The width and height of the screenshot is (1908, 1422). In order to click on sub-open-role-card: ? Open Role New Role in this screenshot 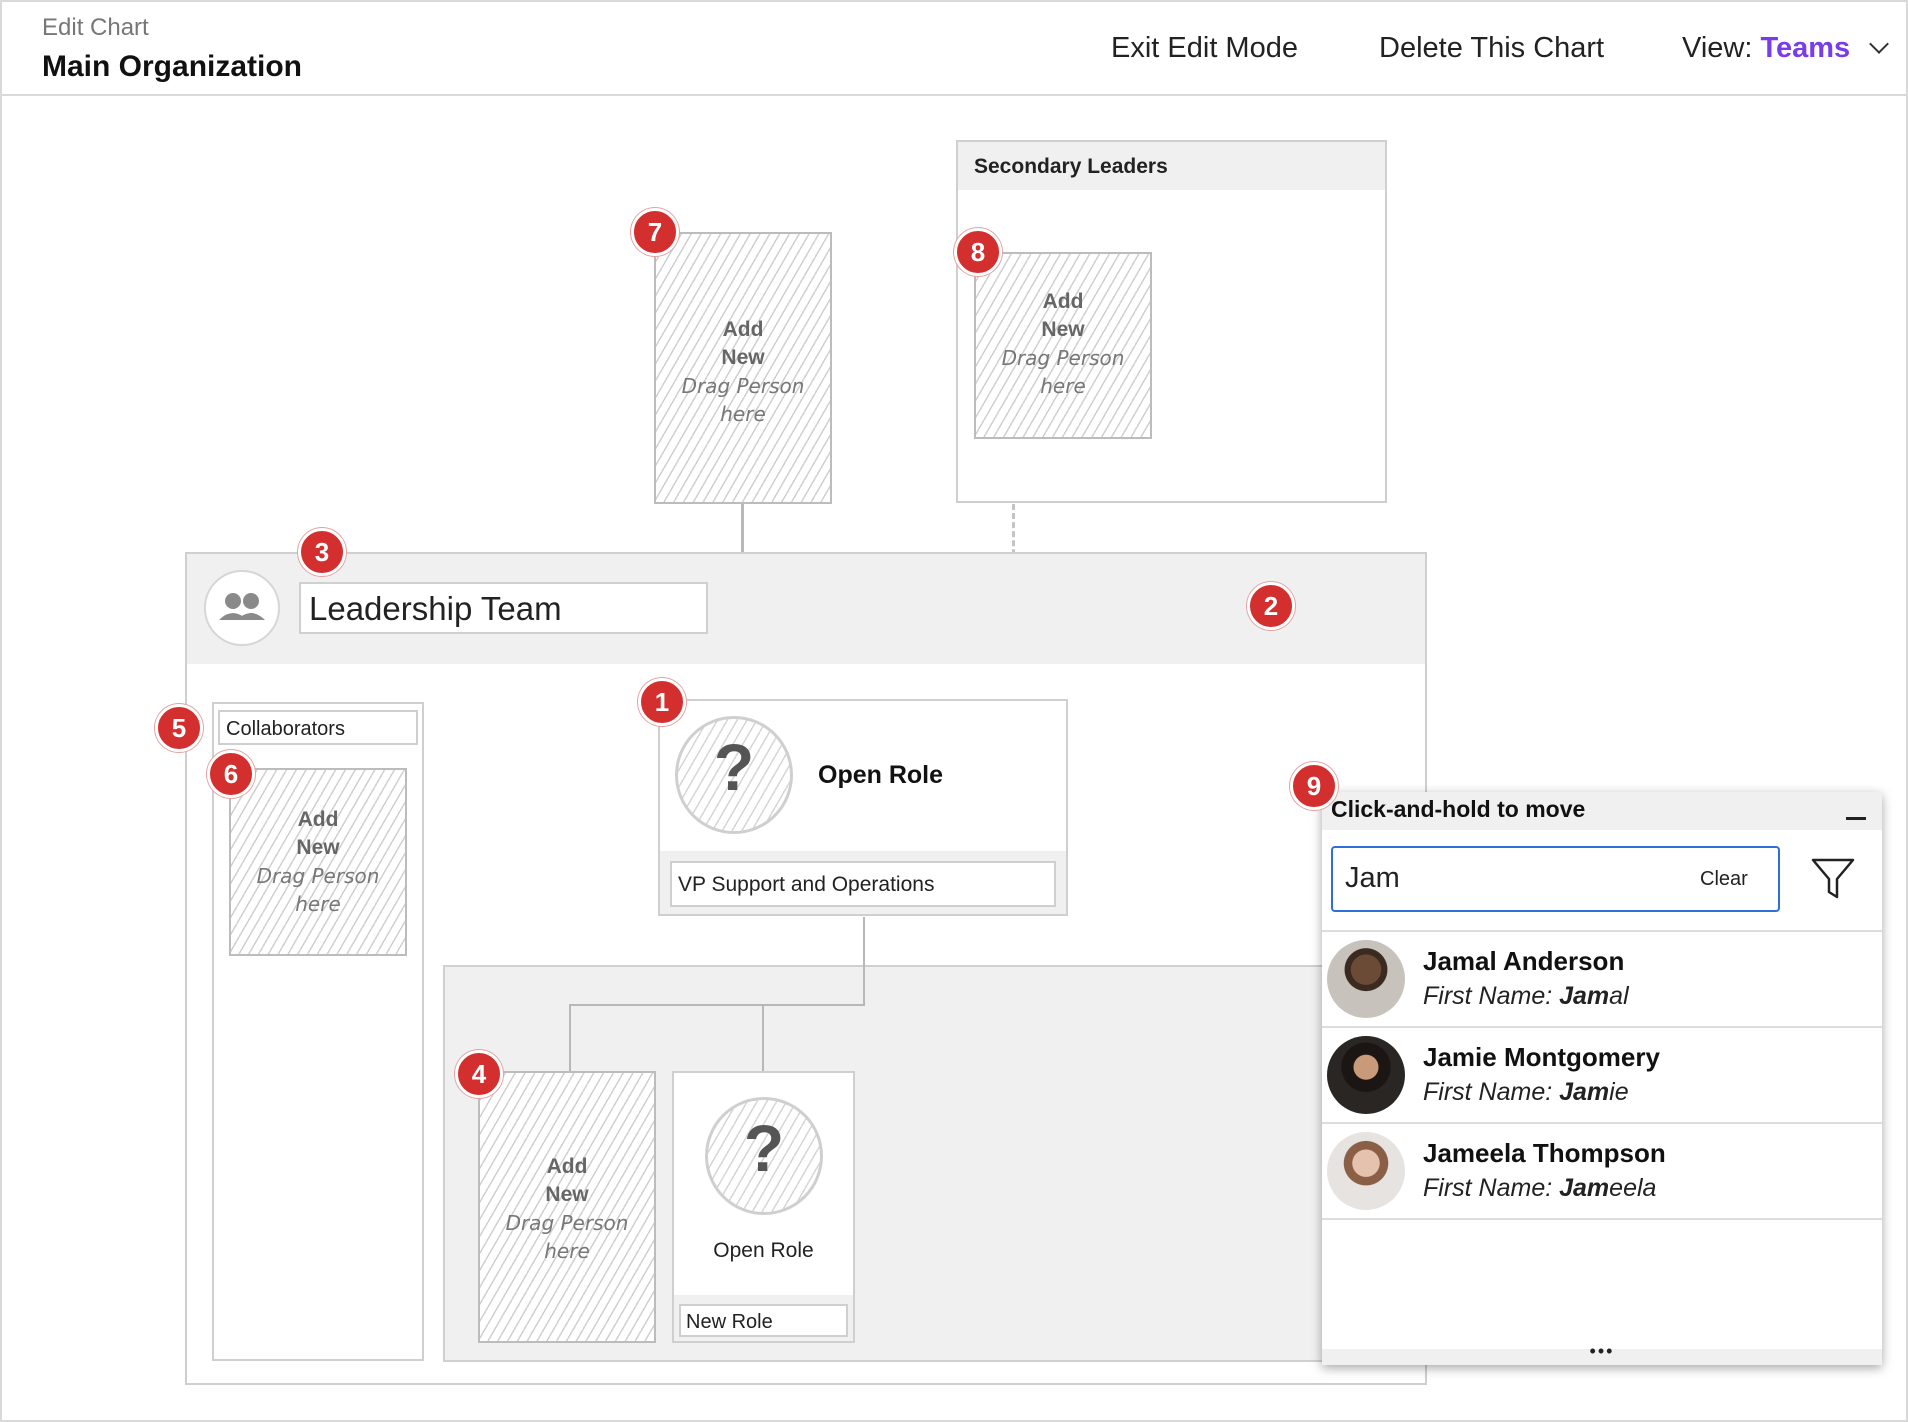, I will do `click(763, 1207)`.